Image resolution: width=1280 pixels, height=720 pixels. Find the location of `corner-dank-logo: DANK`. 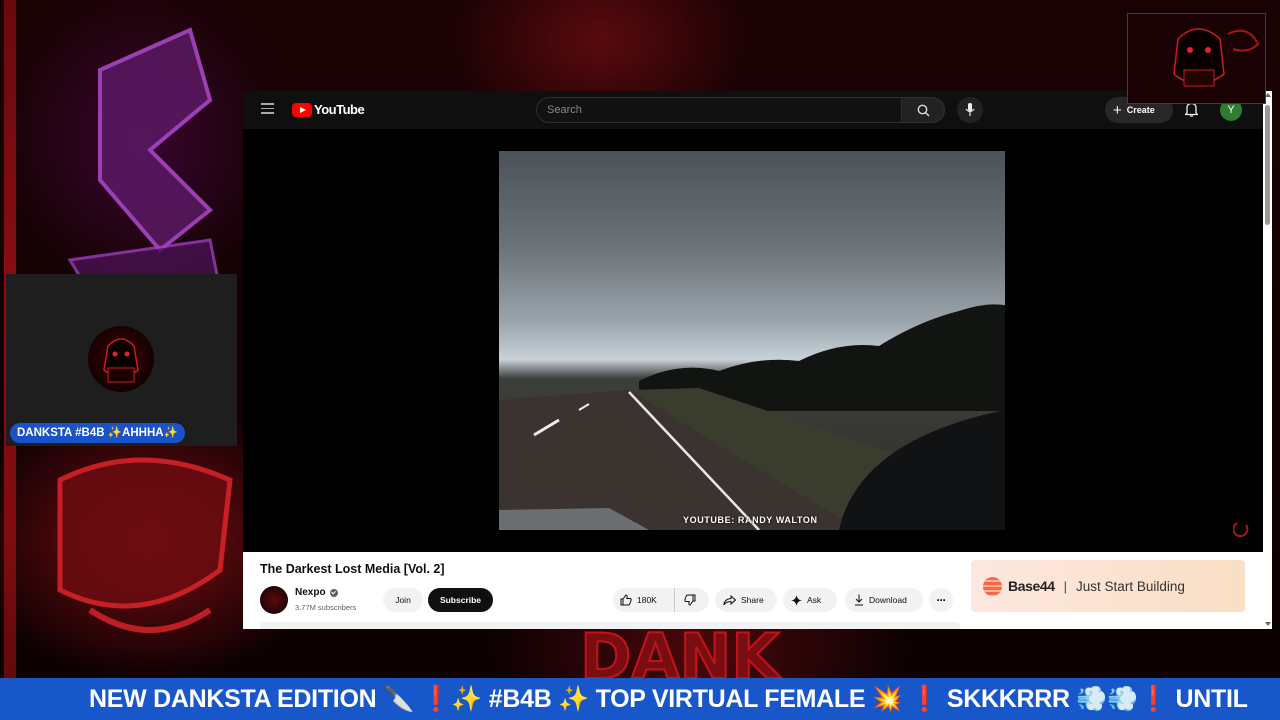

corner-dank-logo: DANK is located at coordinates (1196, 58).